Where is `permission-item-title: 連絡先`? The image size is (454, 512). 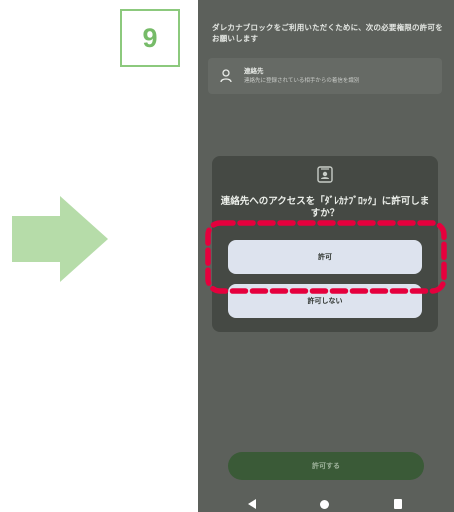 permission-item-title: 連絡先 is located at coordinates (254, 71).